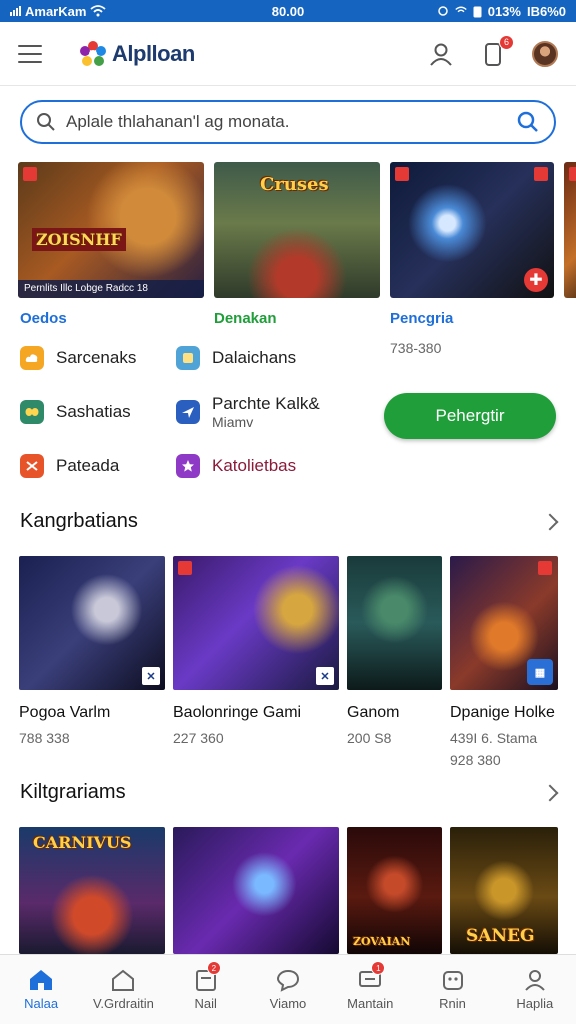  What do you see at coordinates (96, 357) in the screenshot?
I see `category-label: Sarcenaks` at bounding box center [96, 357].